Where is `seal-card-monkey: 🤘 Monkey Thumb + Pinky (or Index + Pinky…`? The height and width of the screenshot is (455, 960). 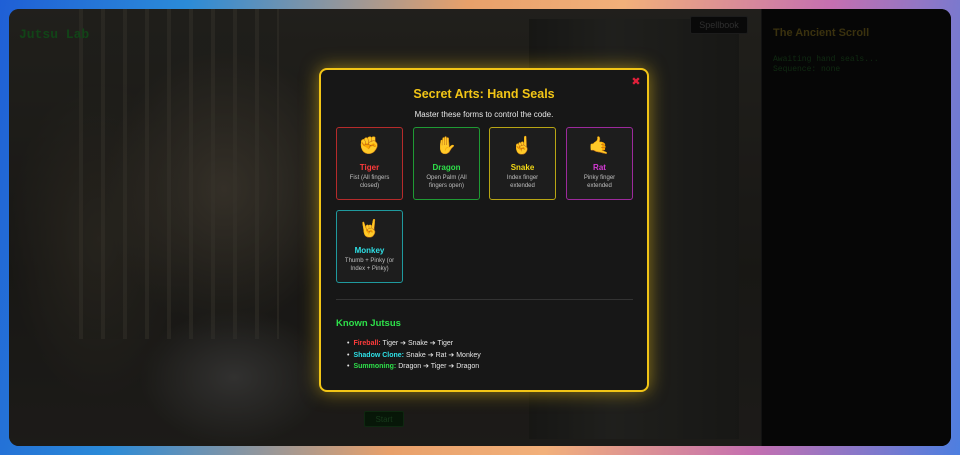
seal-card-monkey: 🤘 Monkey Thumb + Pinky (or Index + Pinky… is located at coordinates (369, 246).